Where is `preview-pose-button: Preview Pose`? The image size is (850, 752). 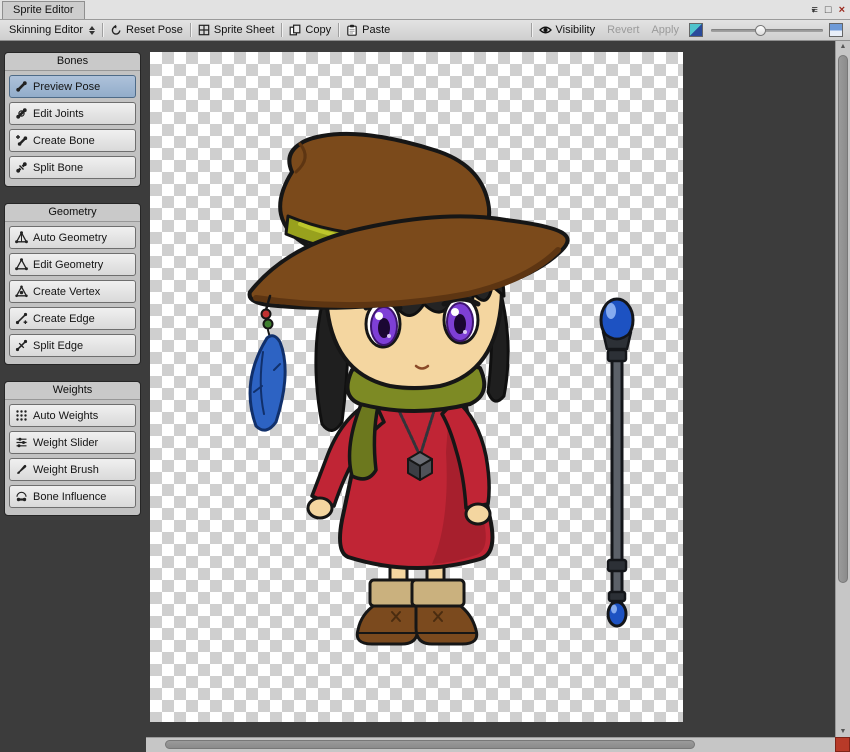
preview-pose-button: Preview Pose is located at coordinates (72, 86).